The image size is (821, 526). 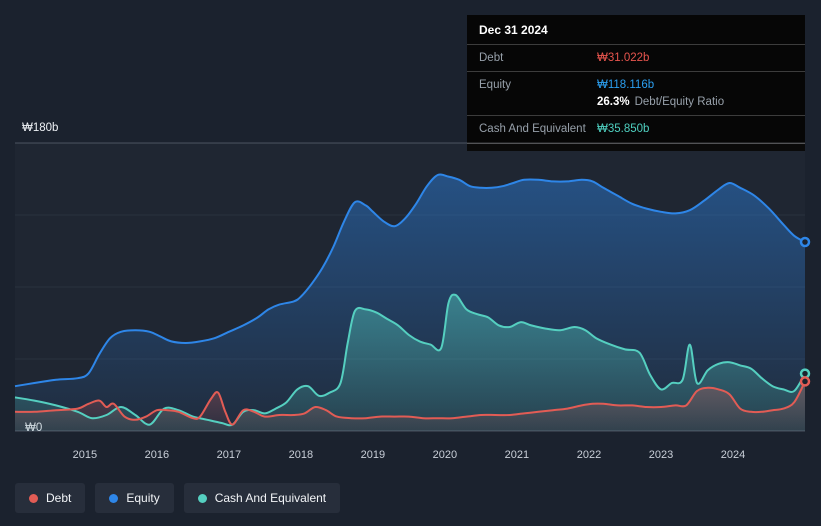 What do you see at coordinates (143, 498) in the screenshot?
I see `legend-label: Equity` at bounding box center [143, 498].